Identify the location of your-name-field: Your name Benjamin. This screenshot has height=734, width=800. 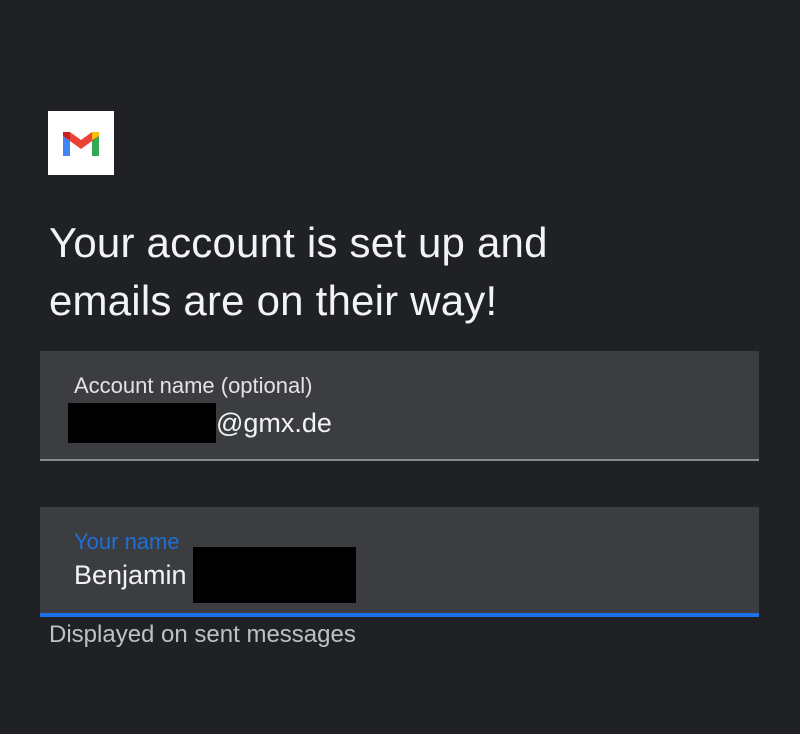
(399, 562).